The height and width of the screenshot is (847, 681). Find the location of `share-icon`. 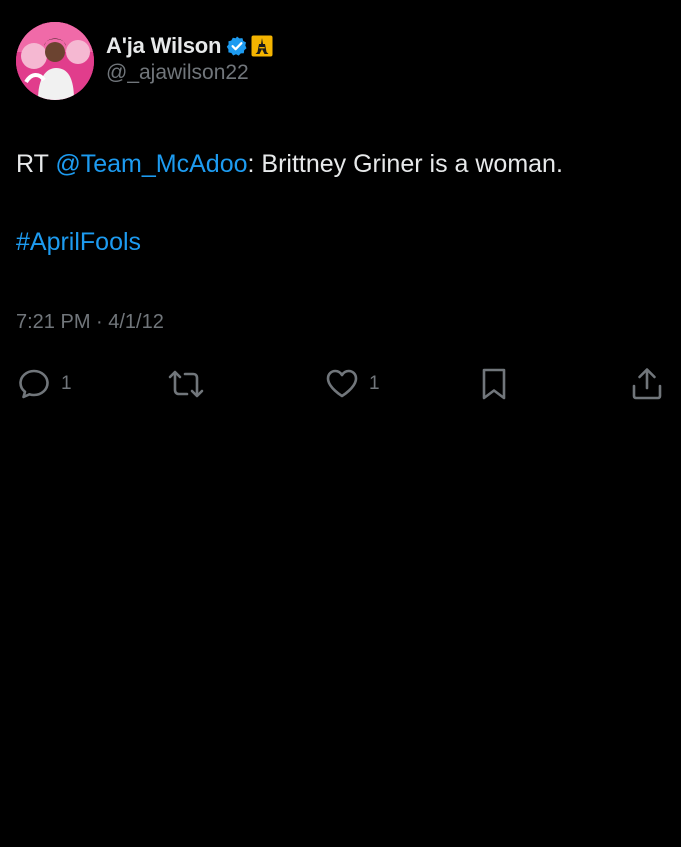

share-icon is located at coordinates (647, 384).